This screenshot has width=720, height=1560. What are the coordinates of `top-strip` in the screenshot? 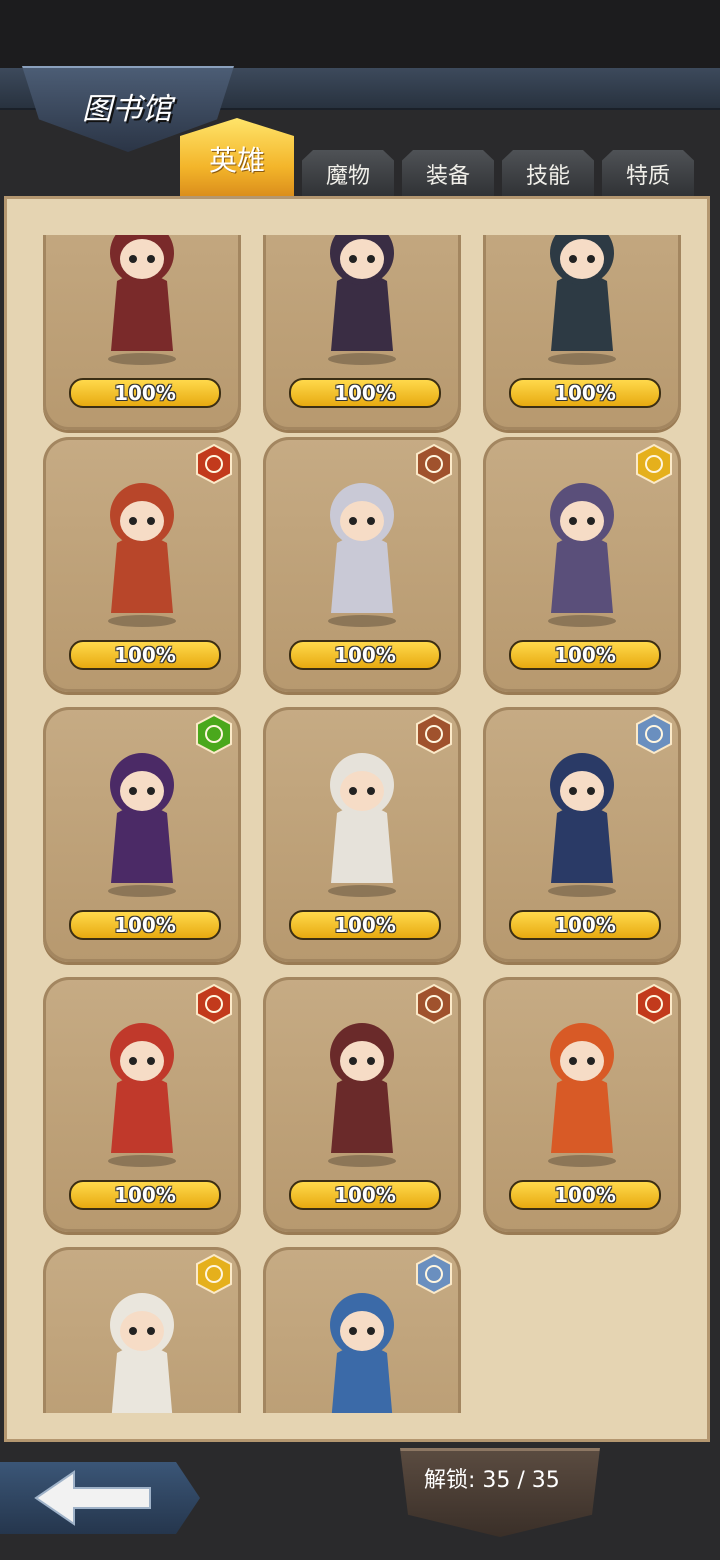 It's located at (360, 35).